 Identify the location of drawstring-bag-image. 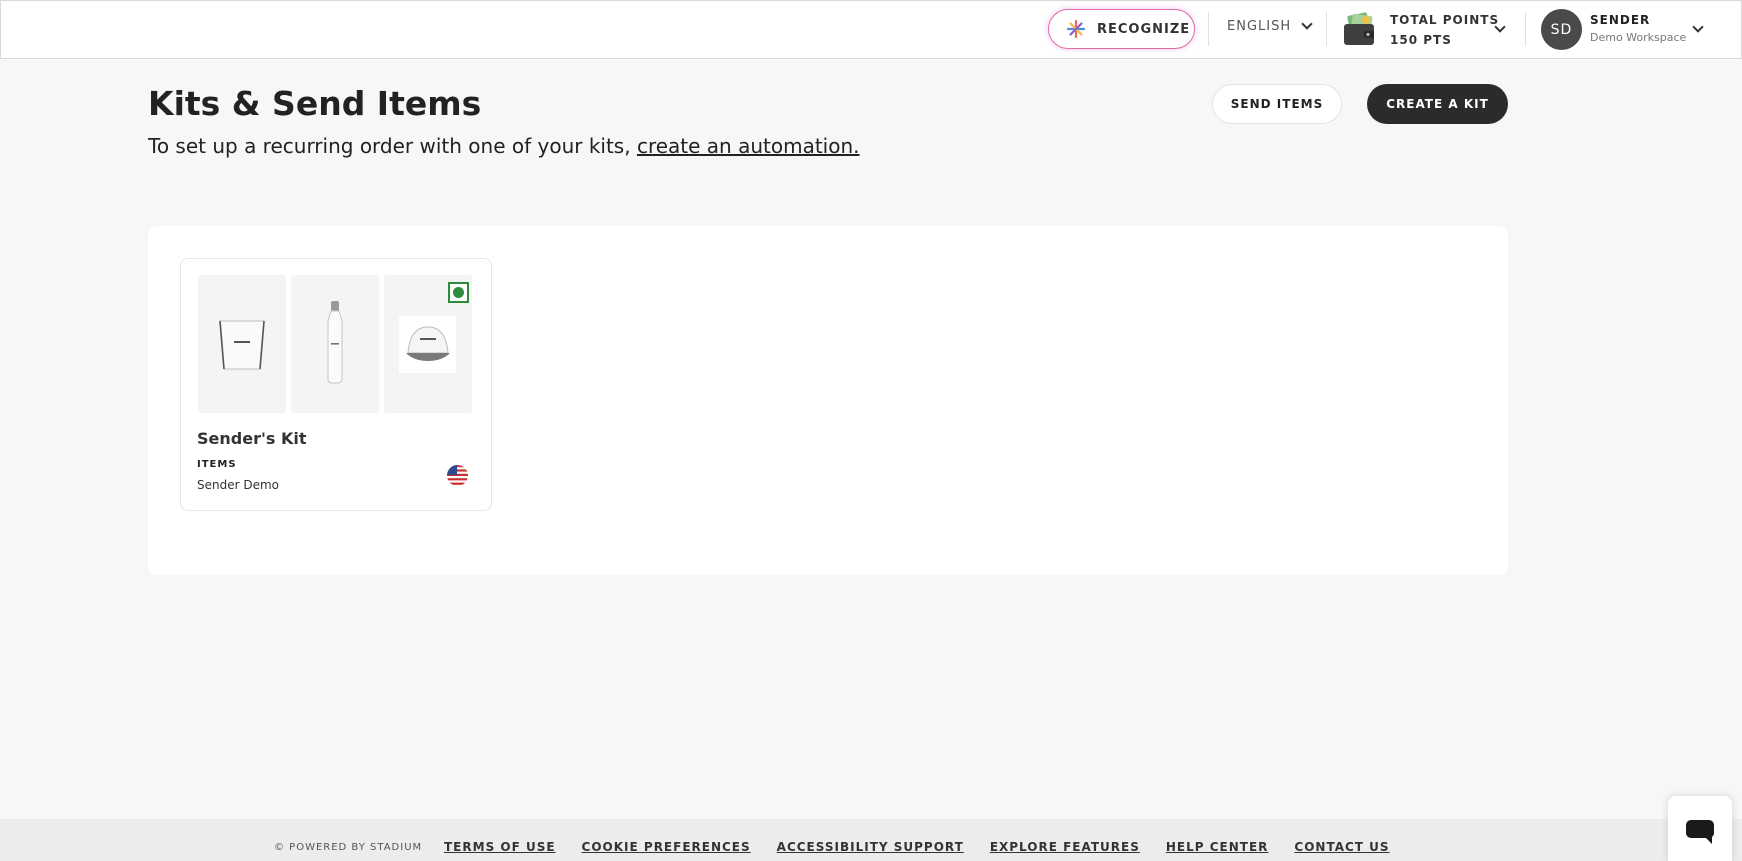
(242, 345).